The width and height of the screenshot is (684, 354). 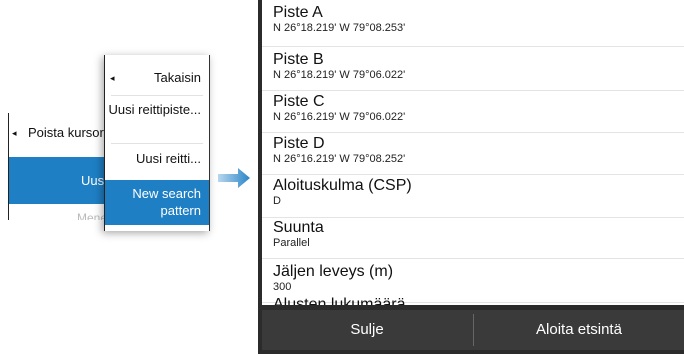 What do you see at coordinates (473, 113) in the screenshot?
I see `list-item: Piste C N 26°16.219' W 79°06.022'` at bounding box center [473, 113].